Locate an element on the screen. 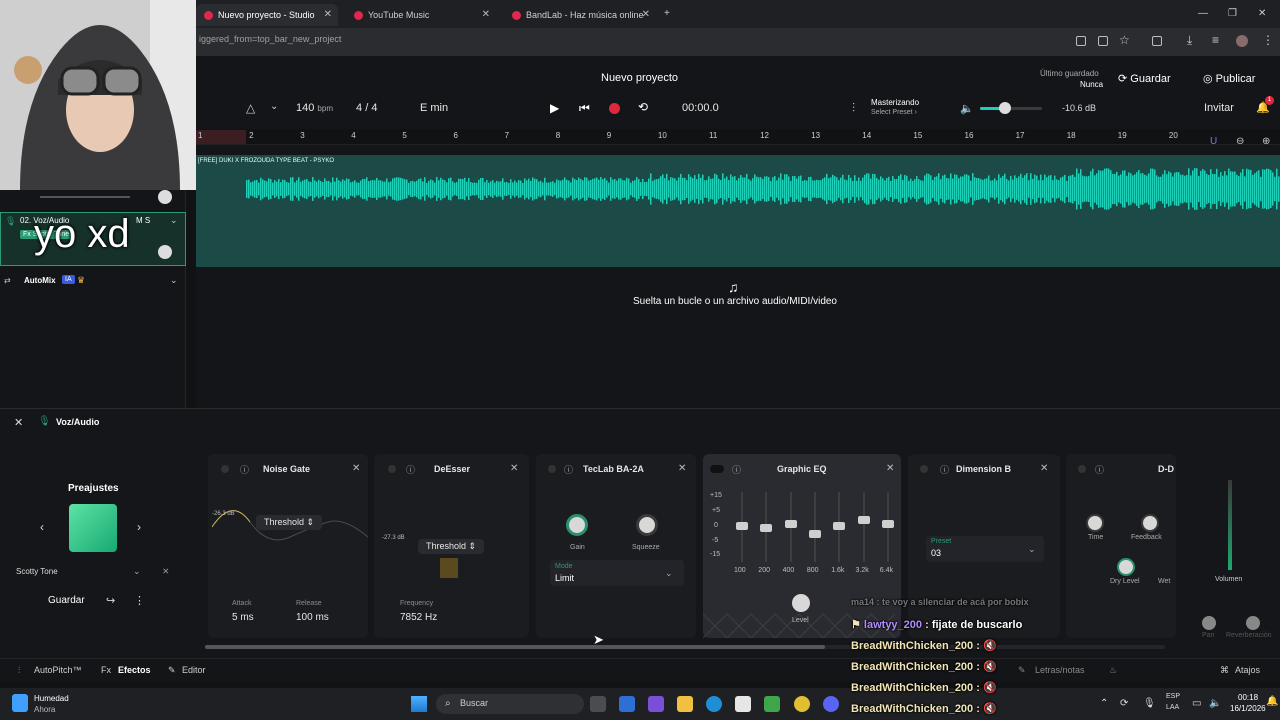 The image size is (1280, 720). teams-icon is located at coordinates (656, 704).